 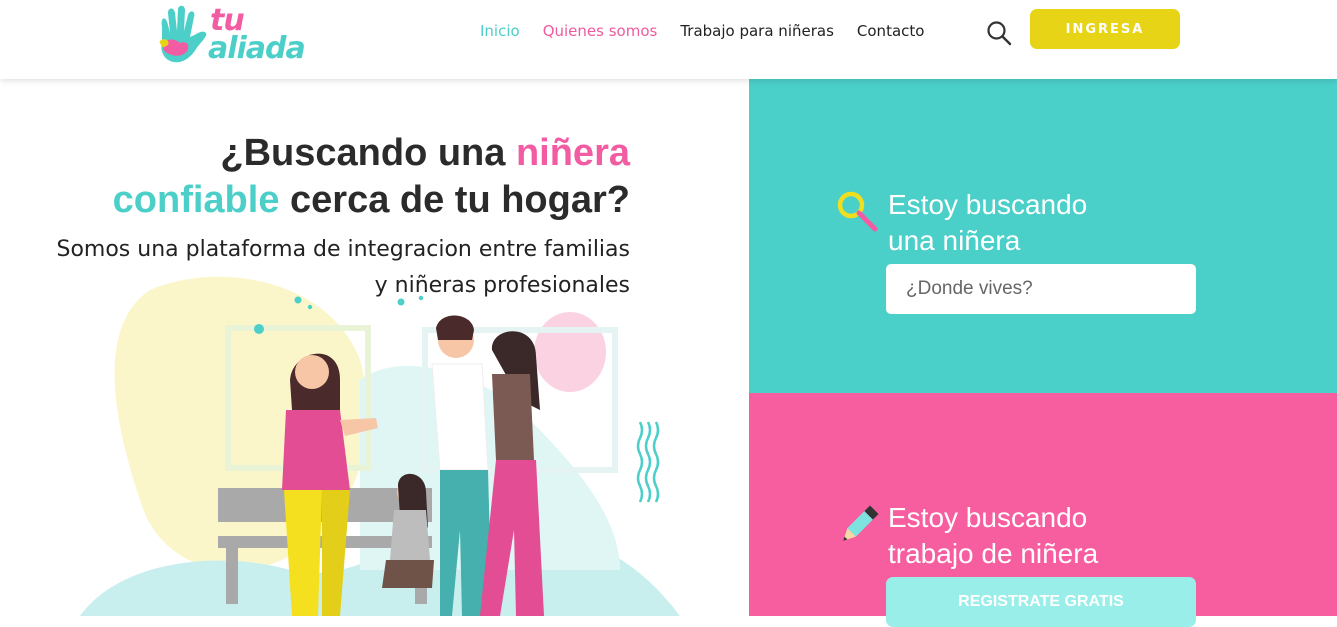 I want to click on register-free-button: REGISTRATE GRATIS, so click(x=1041, y=602).